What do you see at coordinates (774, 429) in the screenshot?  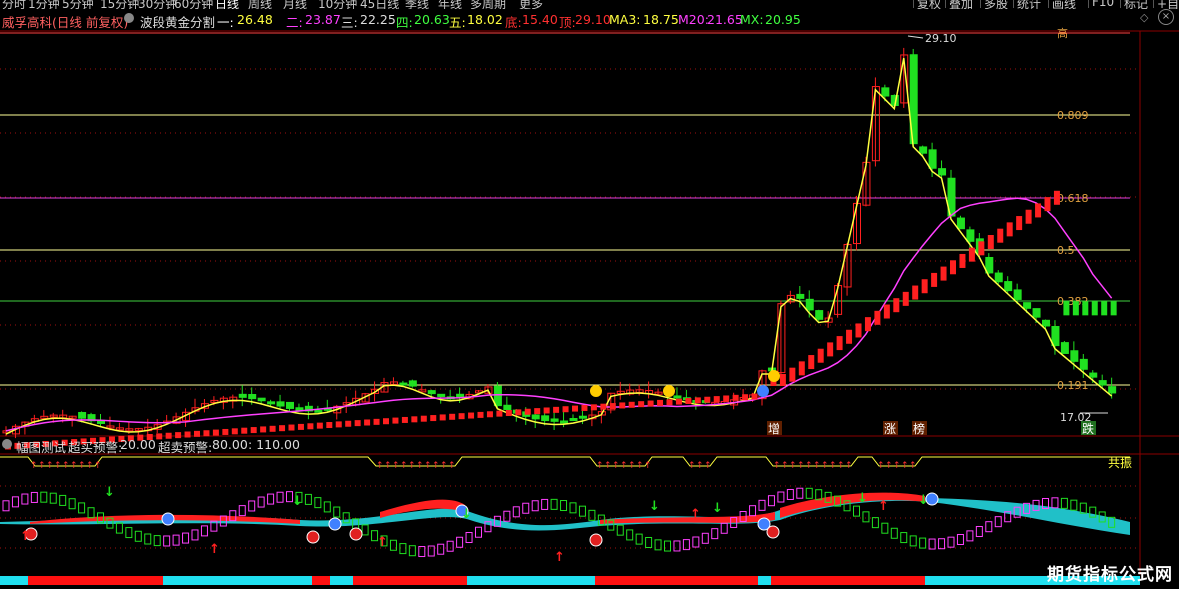 I see `event-tag-0: 增` at bounding box center [774, 429].